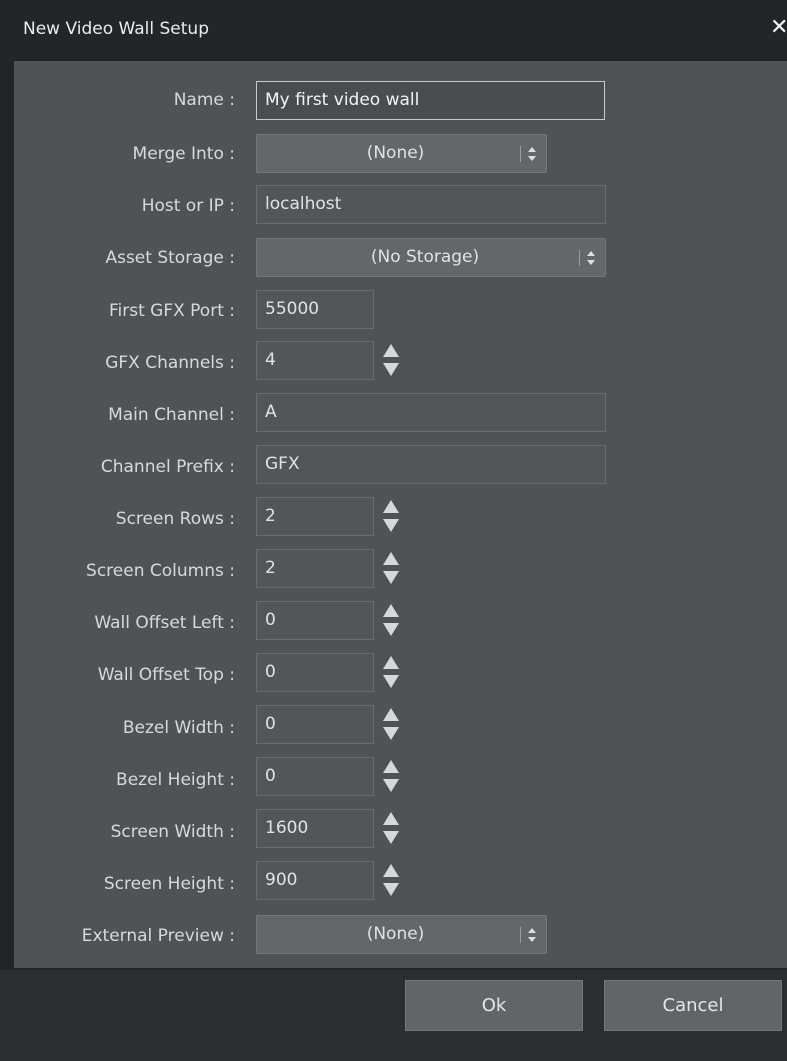 This screenshot has width=787, height=1061. I want to click on cancel-button: Cancel, so click(693, 1005).